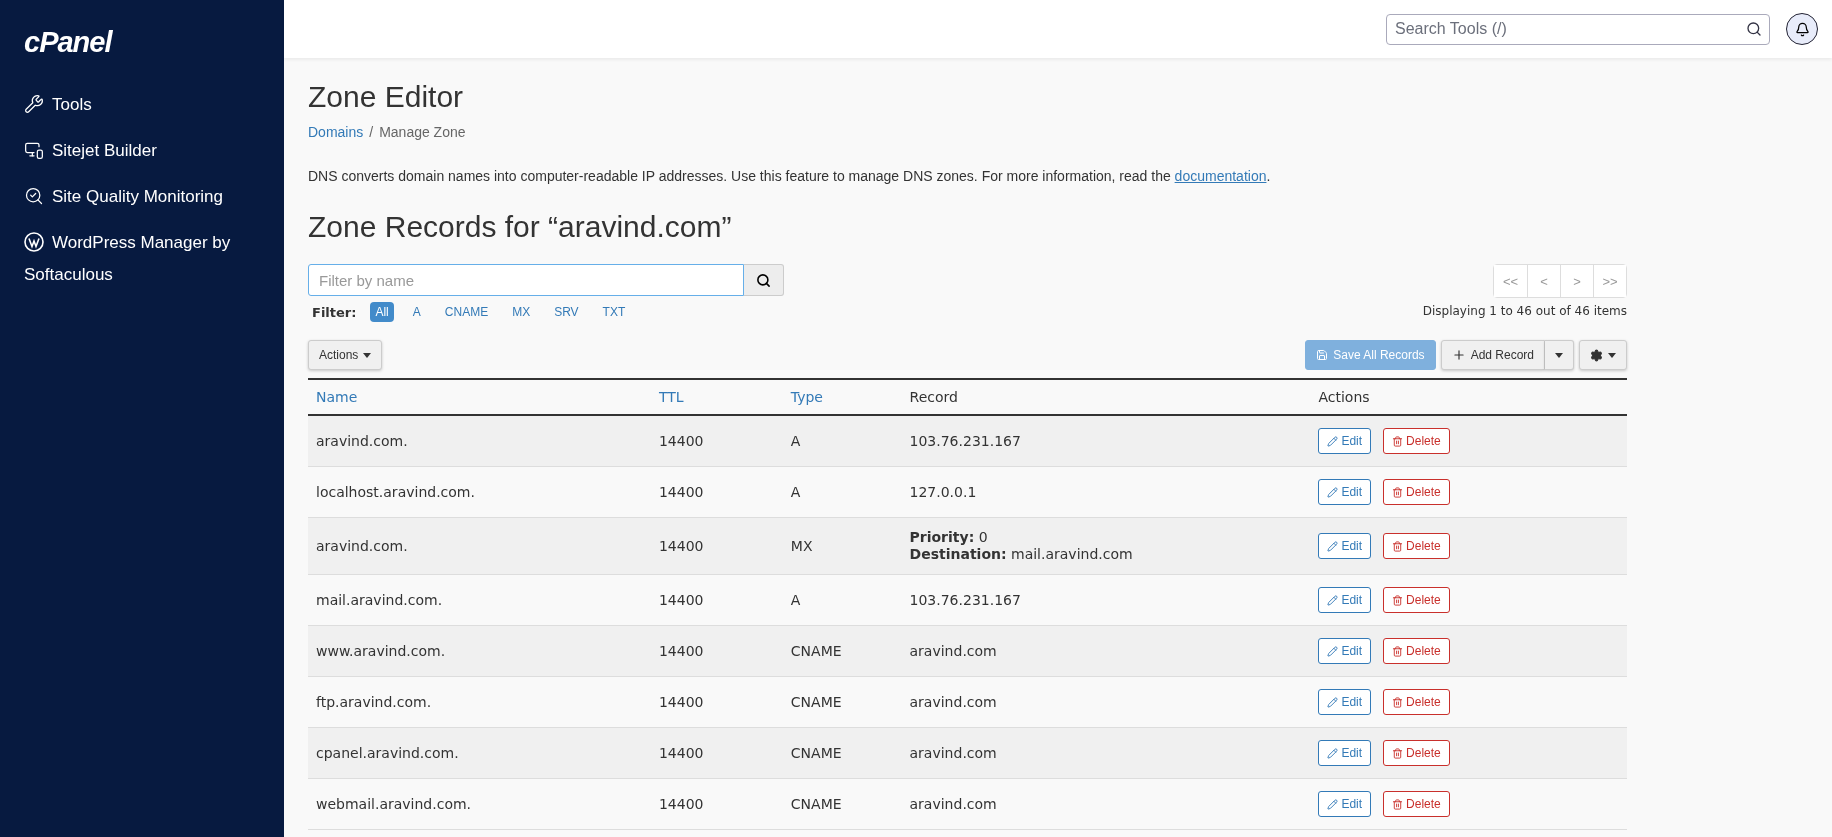 The image size is (1832, 837). I want to click on monitor-icon, so click(34, 150).